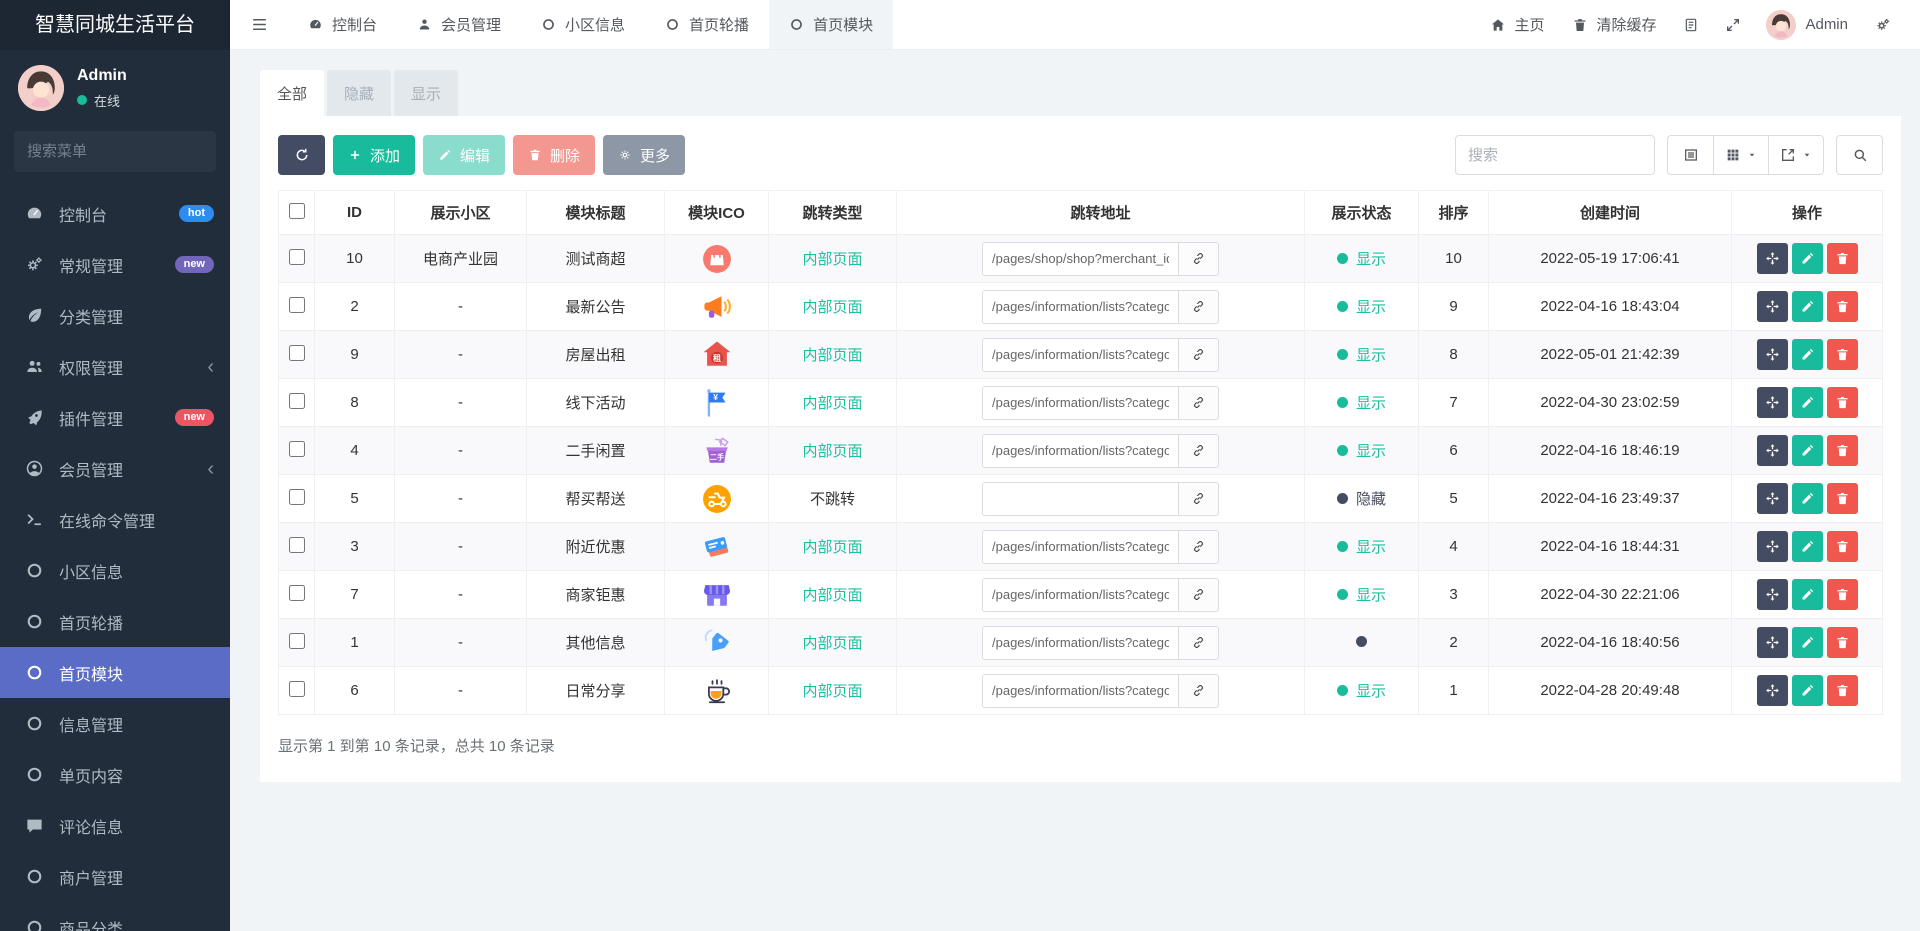  What do you see at coordinates (115, 672) in the screenshot?
I see `sidebar-item-首页模块: 首页模块` at bounding box center [115, 672].